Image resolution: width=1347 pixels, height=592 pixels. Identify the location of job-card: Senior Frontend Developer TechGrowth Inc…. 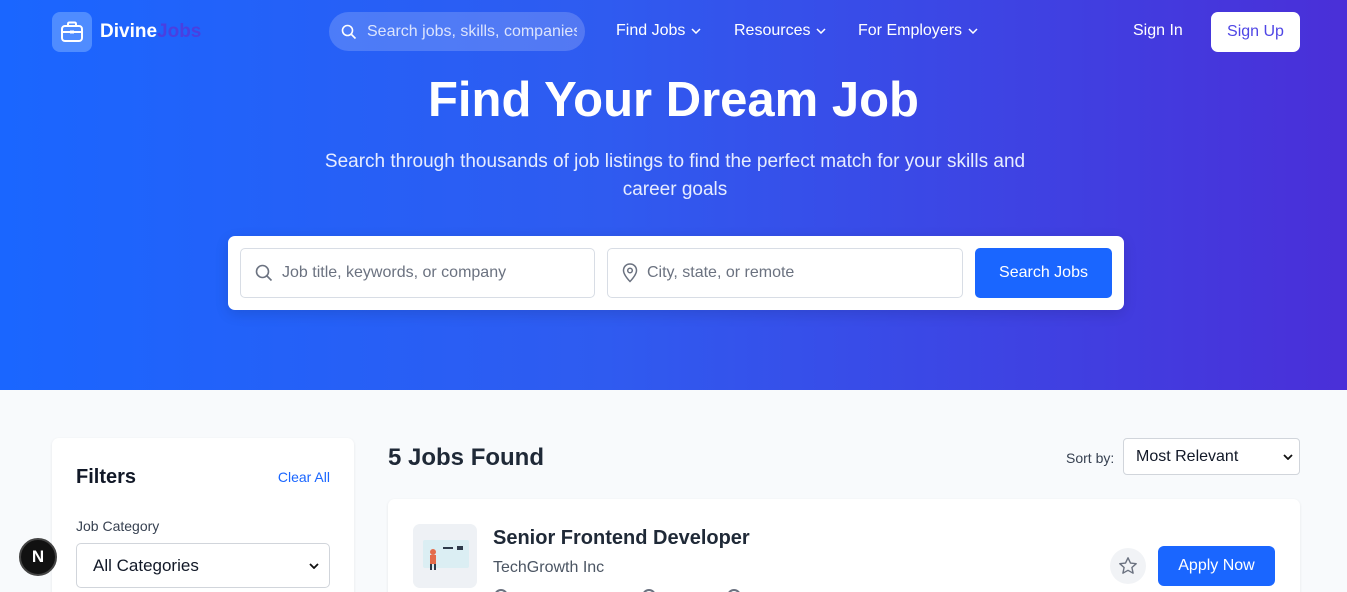
(844, 545).